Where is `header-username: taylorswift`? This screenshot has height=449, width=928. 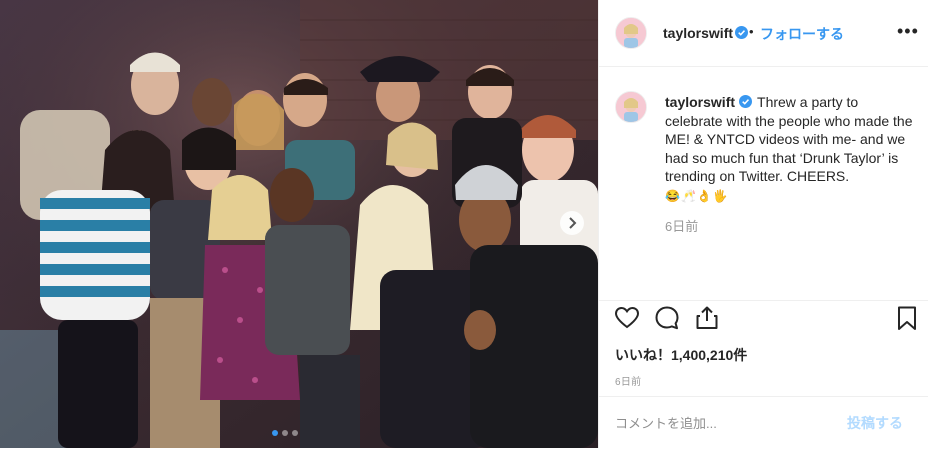
header-username: taylorswift is located at coordinates (698, 33).